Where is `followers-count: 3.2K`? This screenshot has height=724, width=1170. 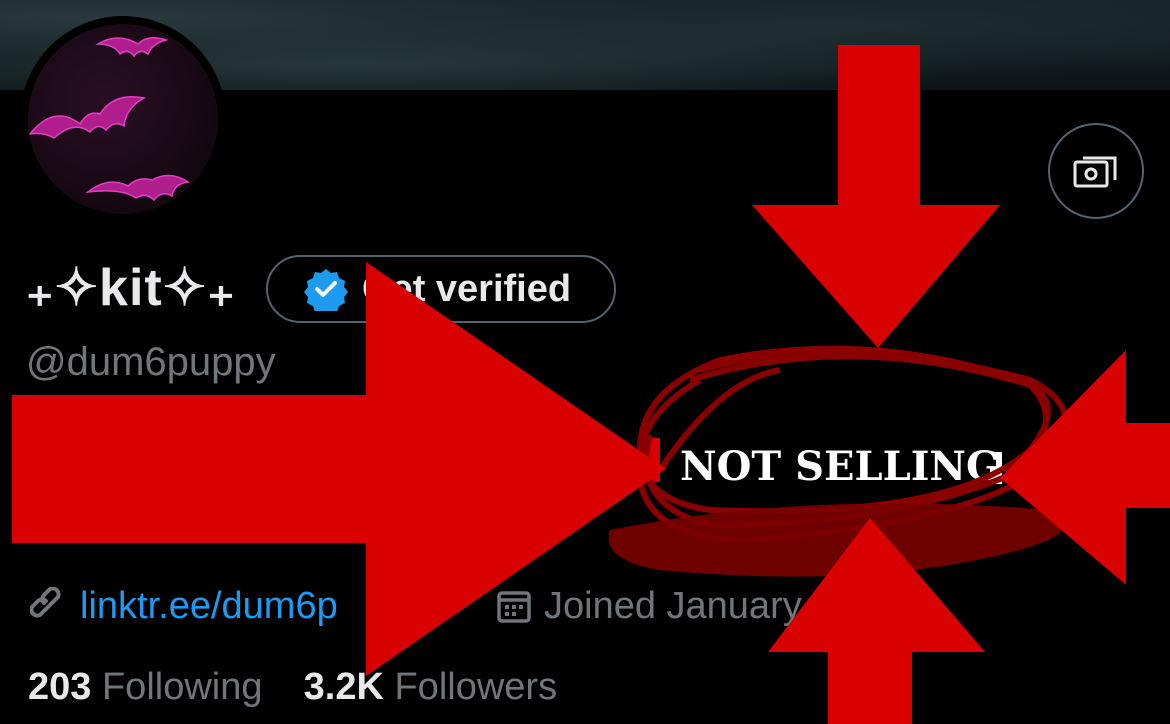 followers-count: 3.2K is located at coordinates (343, 687).